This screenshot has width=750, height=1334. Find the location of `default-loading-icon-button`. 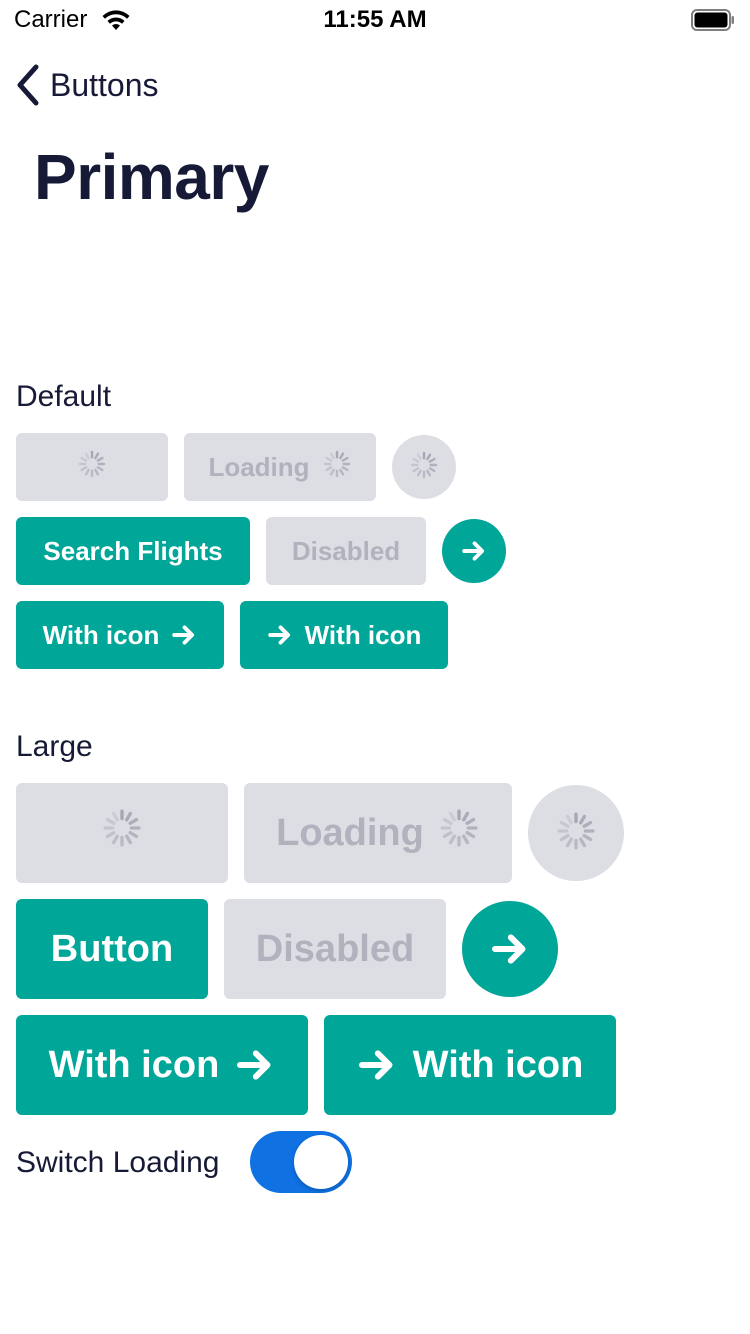

default-loading-icon-button is located at coordinates (424, 467).